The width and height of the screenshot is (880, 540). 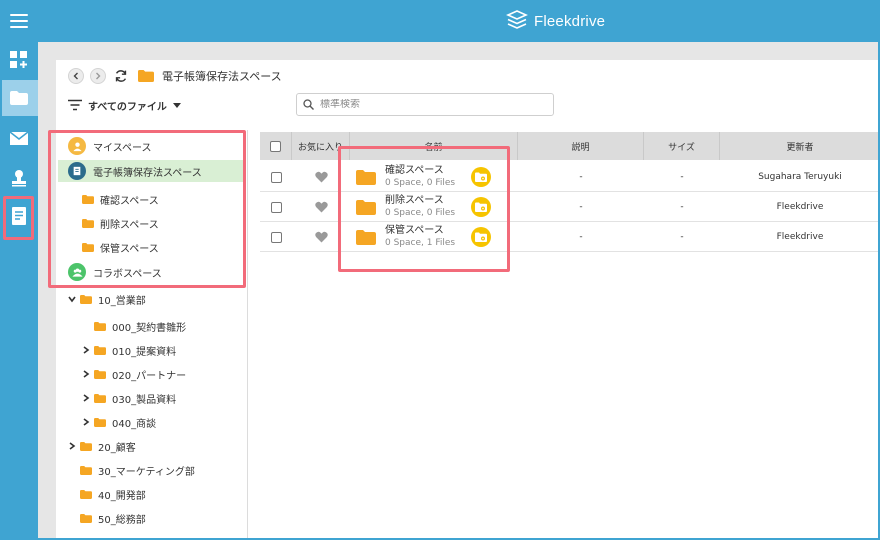 What do you see at coordinates (149, 328) in the screenshot?
I see `tree-label: 000_契約書雛形` at bounding box center [149, 328].